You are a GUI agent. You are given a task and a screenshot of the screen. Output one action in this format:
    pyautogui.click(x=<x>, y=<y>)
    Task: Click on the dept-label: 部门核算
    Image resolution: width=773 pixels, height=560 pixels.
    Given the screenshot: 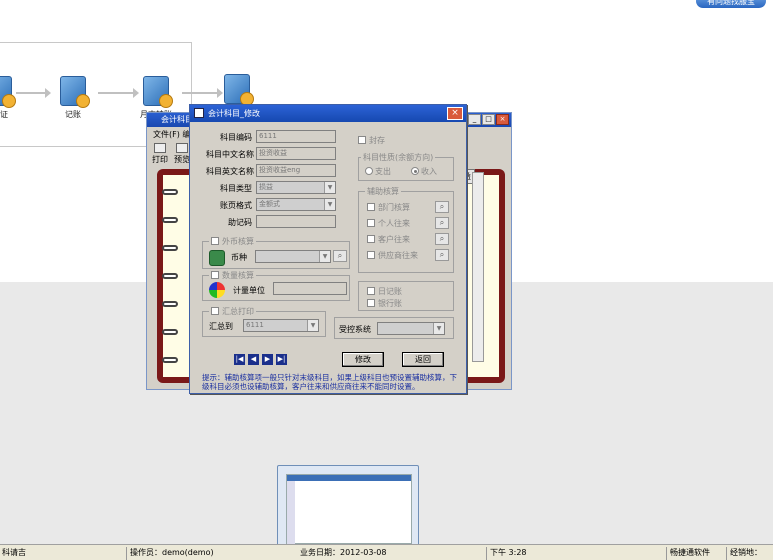 What is the action you would take?
    pyautogui.click(x=394, y=207)
    